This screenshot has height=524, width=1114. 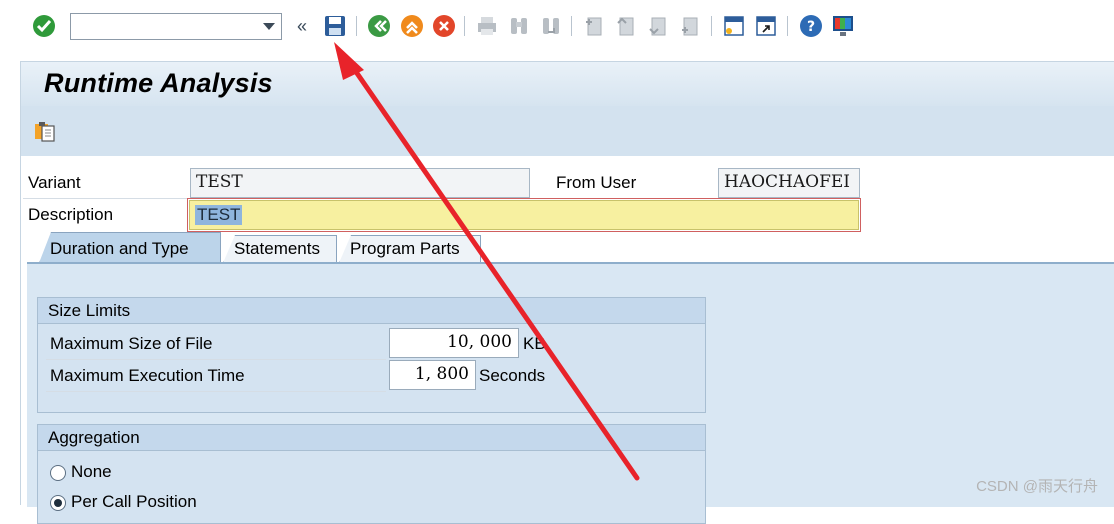 What do you see at coordinates (91, 471) in the screenshot?
I see `radio-none-label: None` at bounding box center [91, 471].